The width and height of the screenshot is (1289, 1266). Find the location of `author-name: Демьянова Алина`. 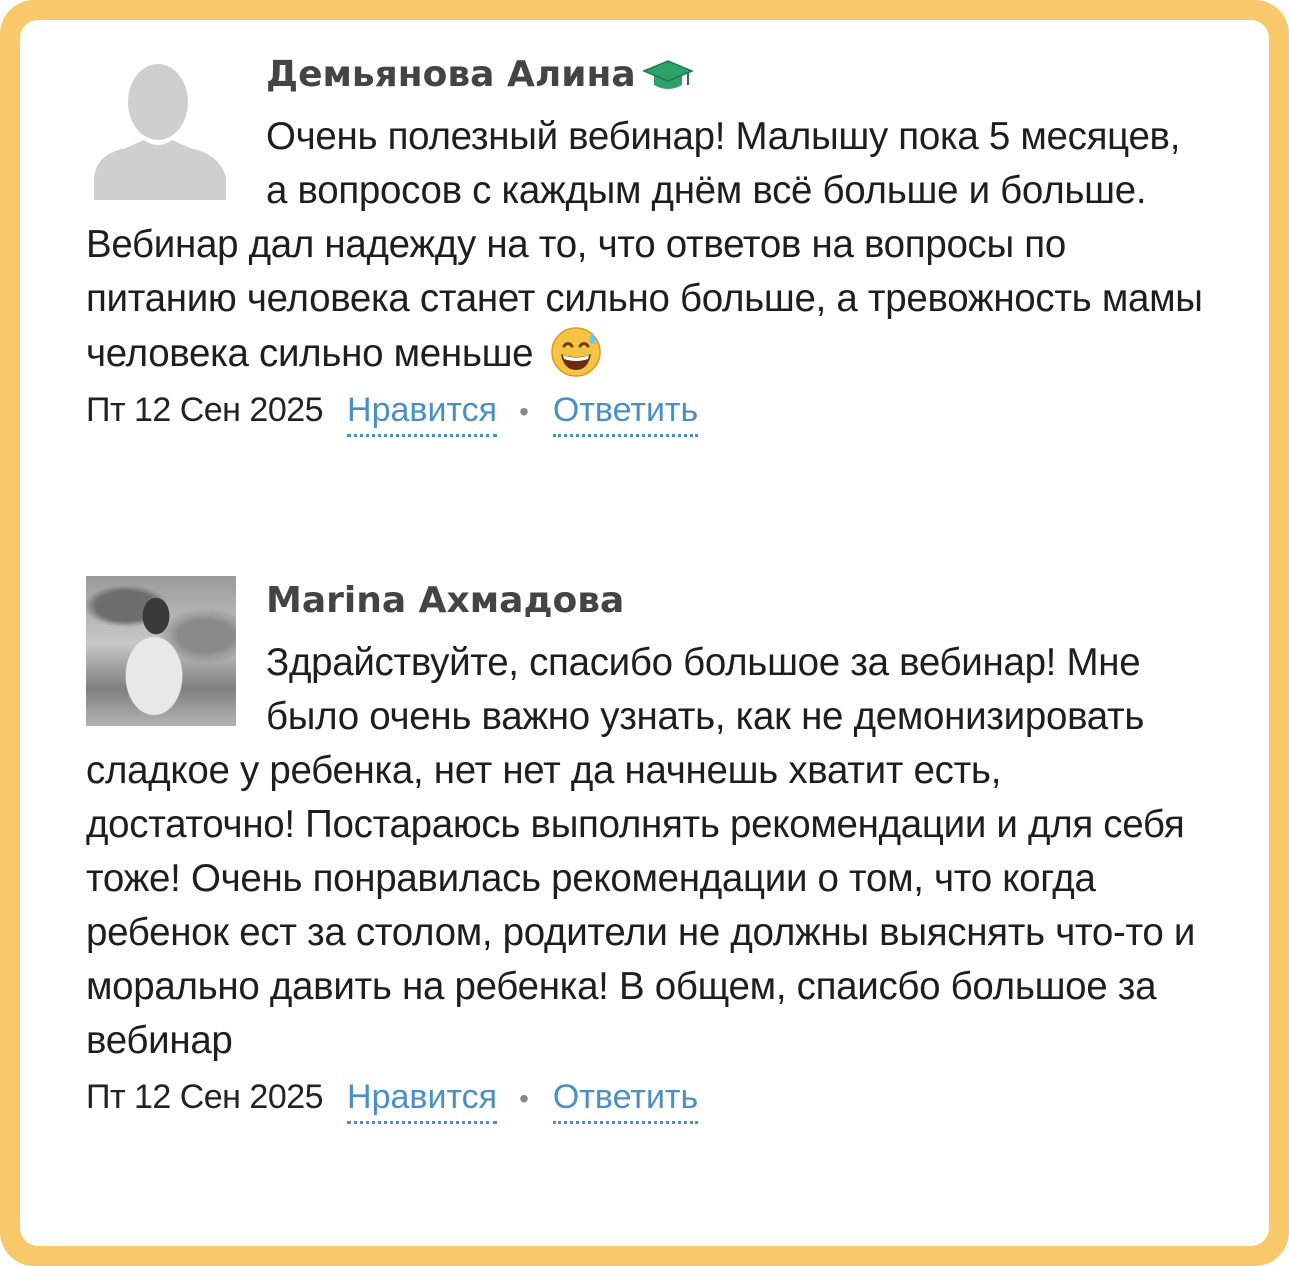

author-name: Демьянова Алина is located at coordinates (736, 75).